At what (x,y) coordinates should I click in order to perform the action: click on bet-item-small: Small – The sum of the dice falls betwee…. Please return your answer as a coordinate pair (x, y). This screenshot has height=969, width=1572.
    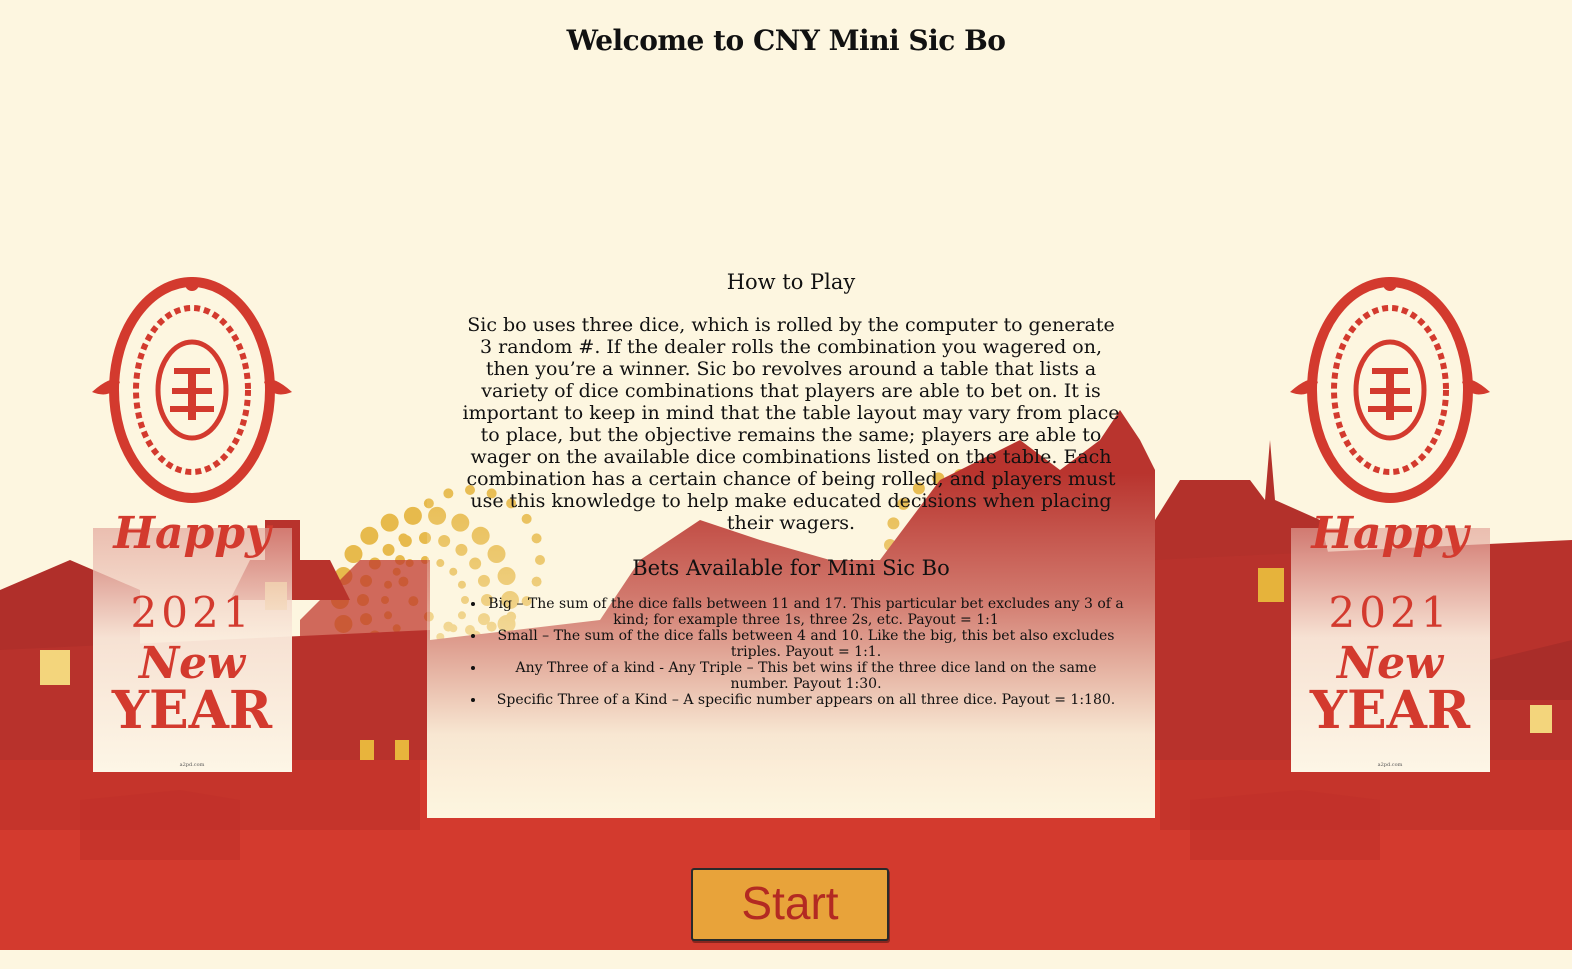
    Looking at the image, I should click on (806, 644).